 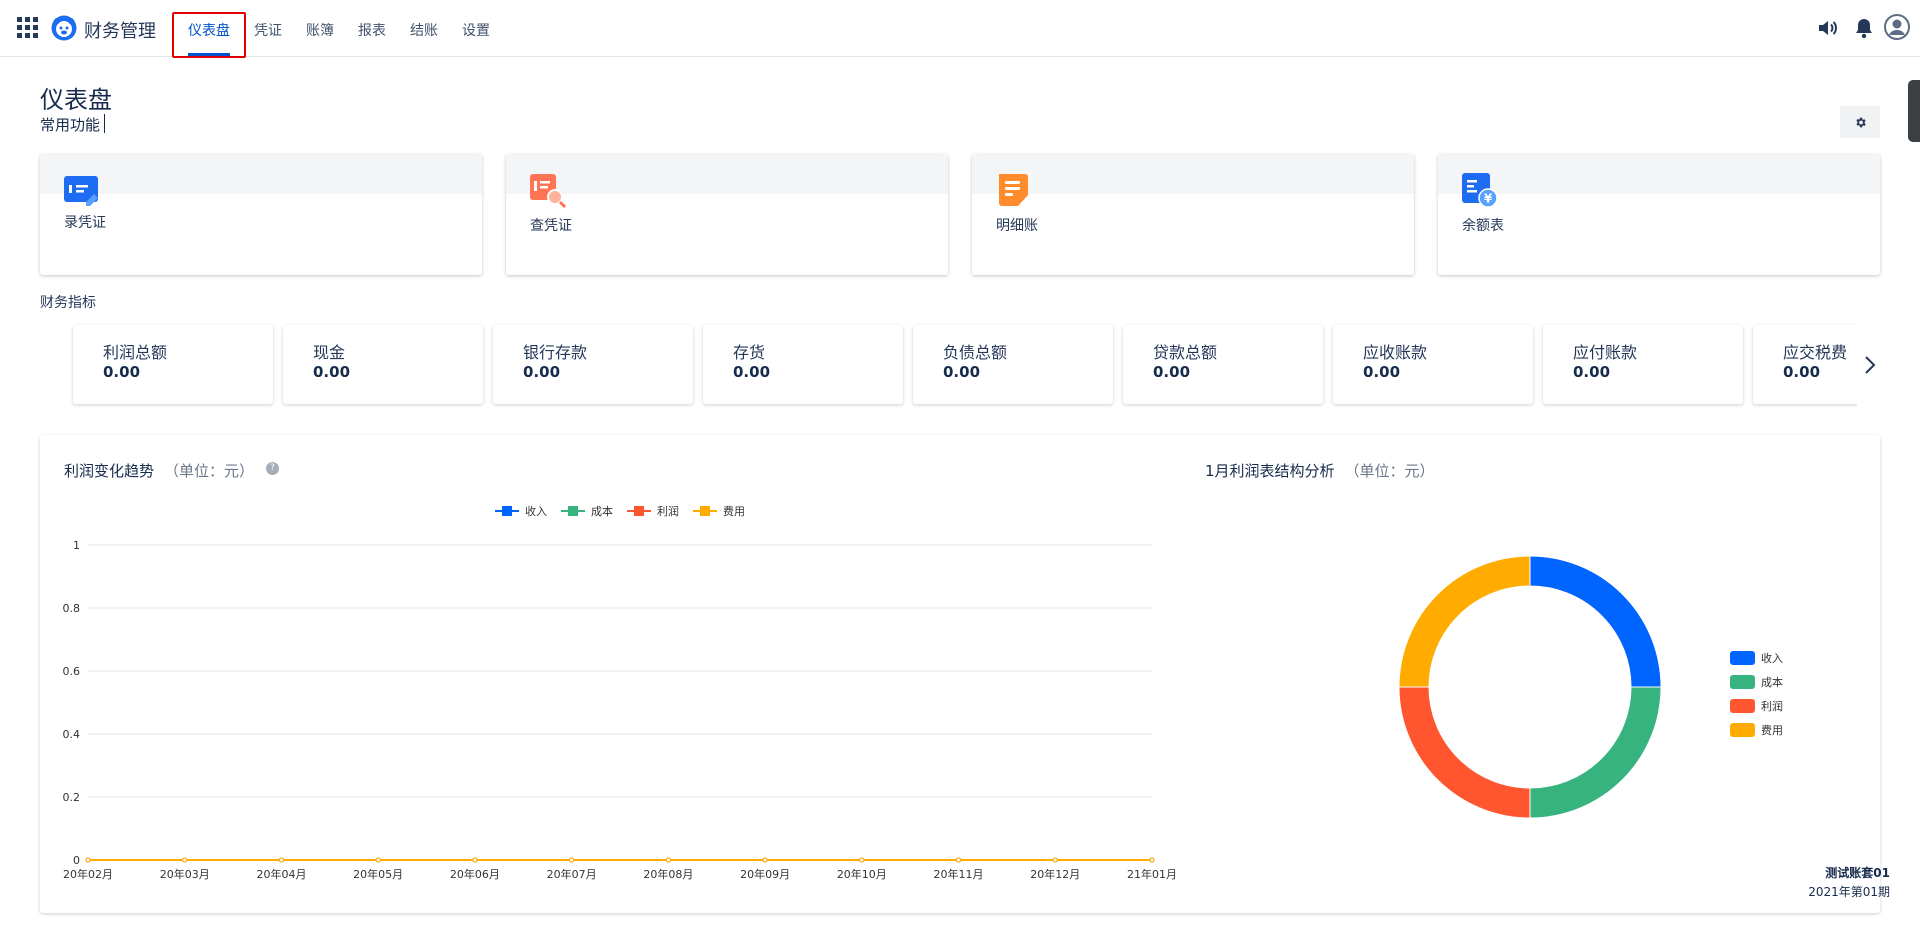 What do you see at coordinates (572, 874) in the screenshot?
I see `x-tick-label: 20年07月` at bounding box center [572, 874].